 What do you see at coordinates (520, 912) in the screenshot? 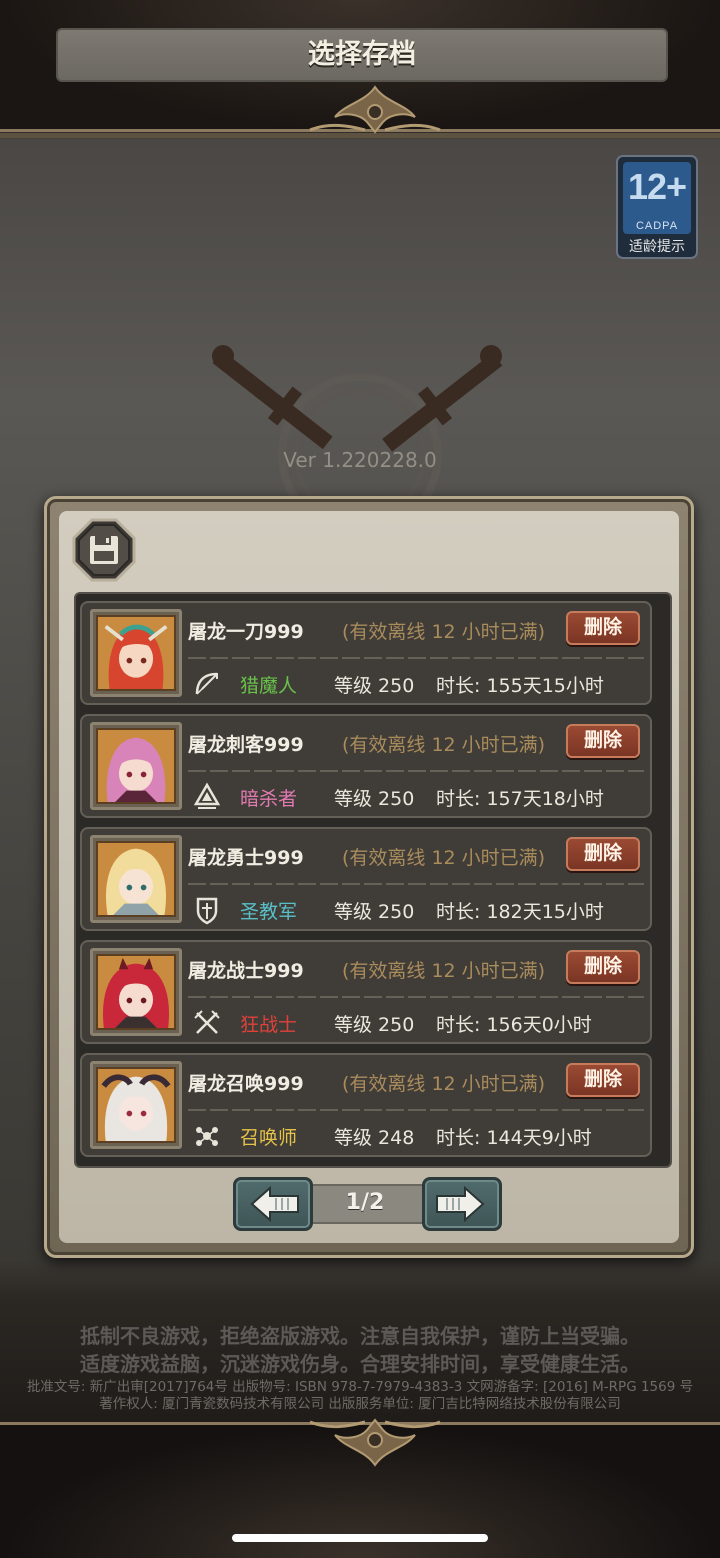
I see `slot-playtime: 时长: 182天15小时` at bounding box center [520, 912].